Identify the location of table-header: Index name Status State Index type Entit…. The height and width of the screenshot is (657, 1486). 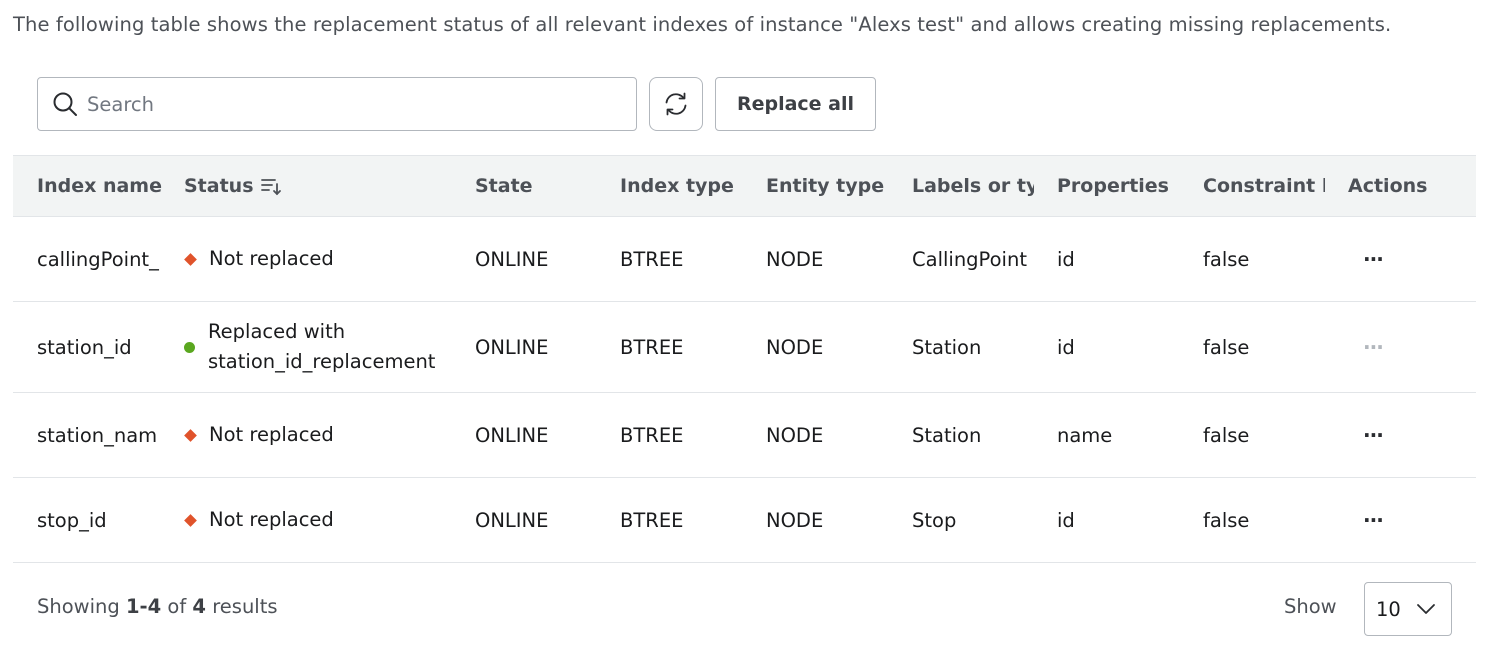
(744, 186).